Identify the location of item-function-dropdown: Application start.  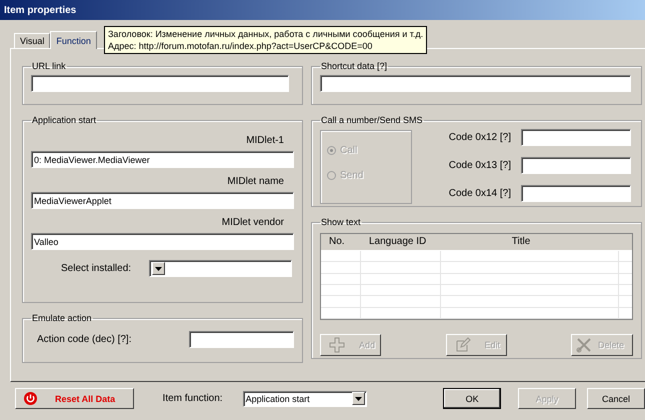
(305, 398).